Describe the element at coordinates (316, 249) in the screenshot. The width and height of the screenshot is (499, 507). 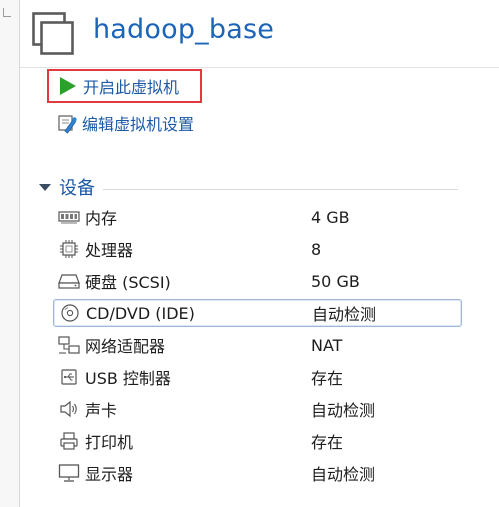
I see `device-value: 8` at that location.